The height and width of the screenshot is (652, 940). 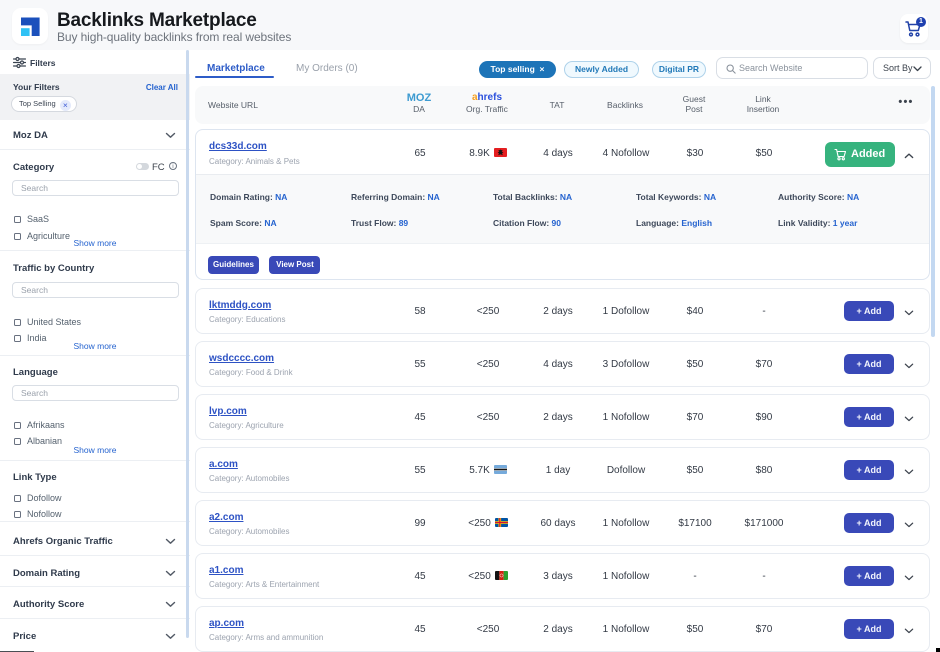 I want to click on svg-text: MOZ, so click(x=419, y=97).